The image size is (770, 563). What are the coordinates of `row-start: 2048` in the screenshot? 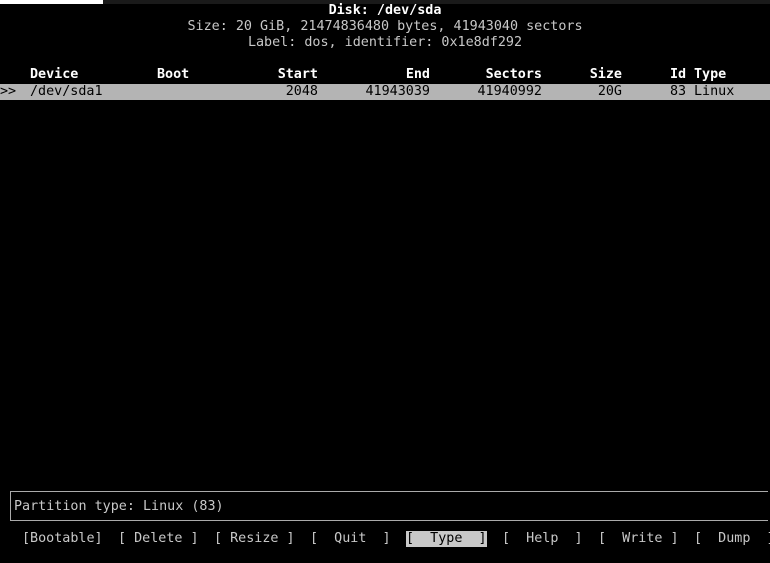 It's located at (301, 91).